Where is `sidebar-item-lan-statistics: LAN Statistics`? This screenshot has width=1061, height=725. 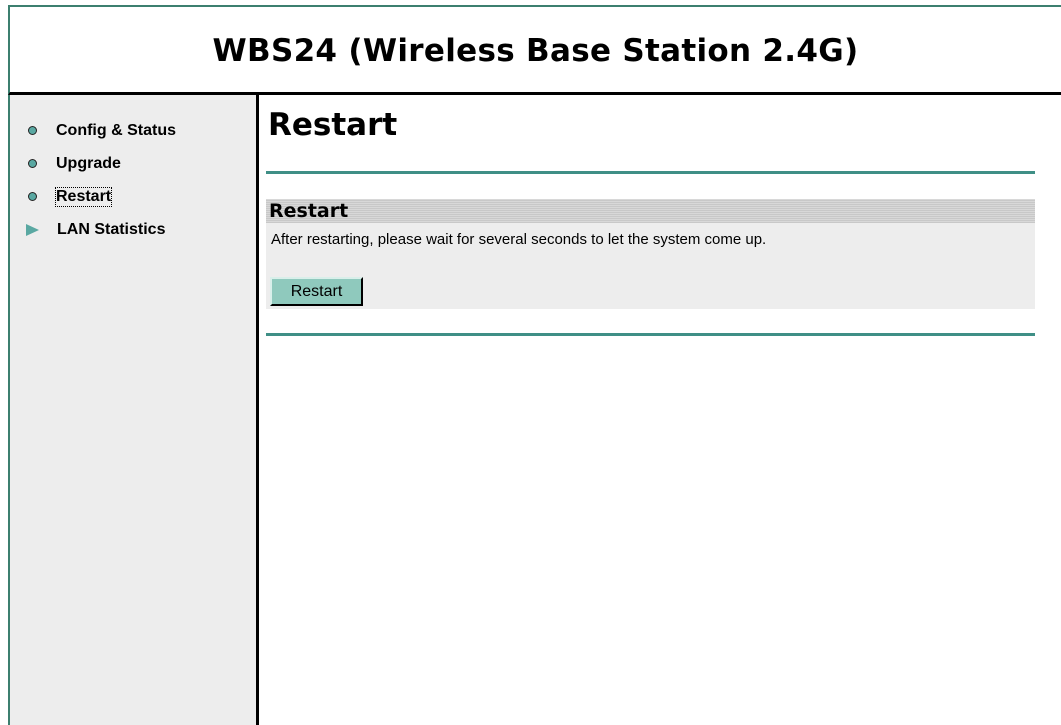
sidebar-item-lan-statistics: LAN Statistics is located at coordinates (133, 229).